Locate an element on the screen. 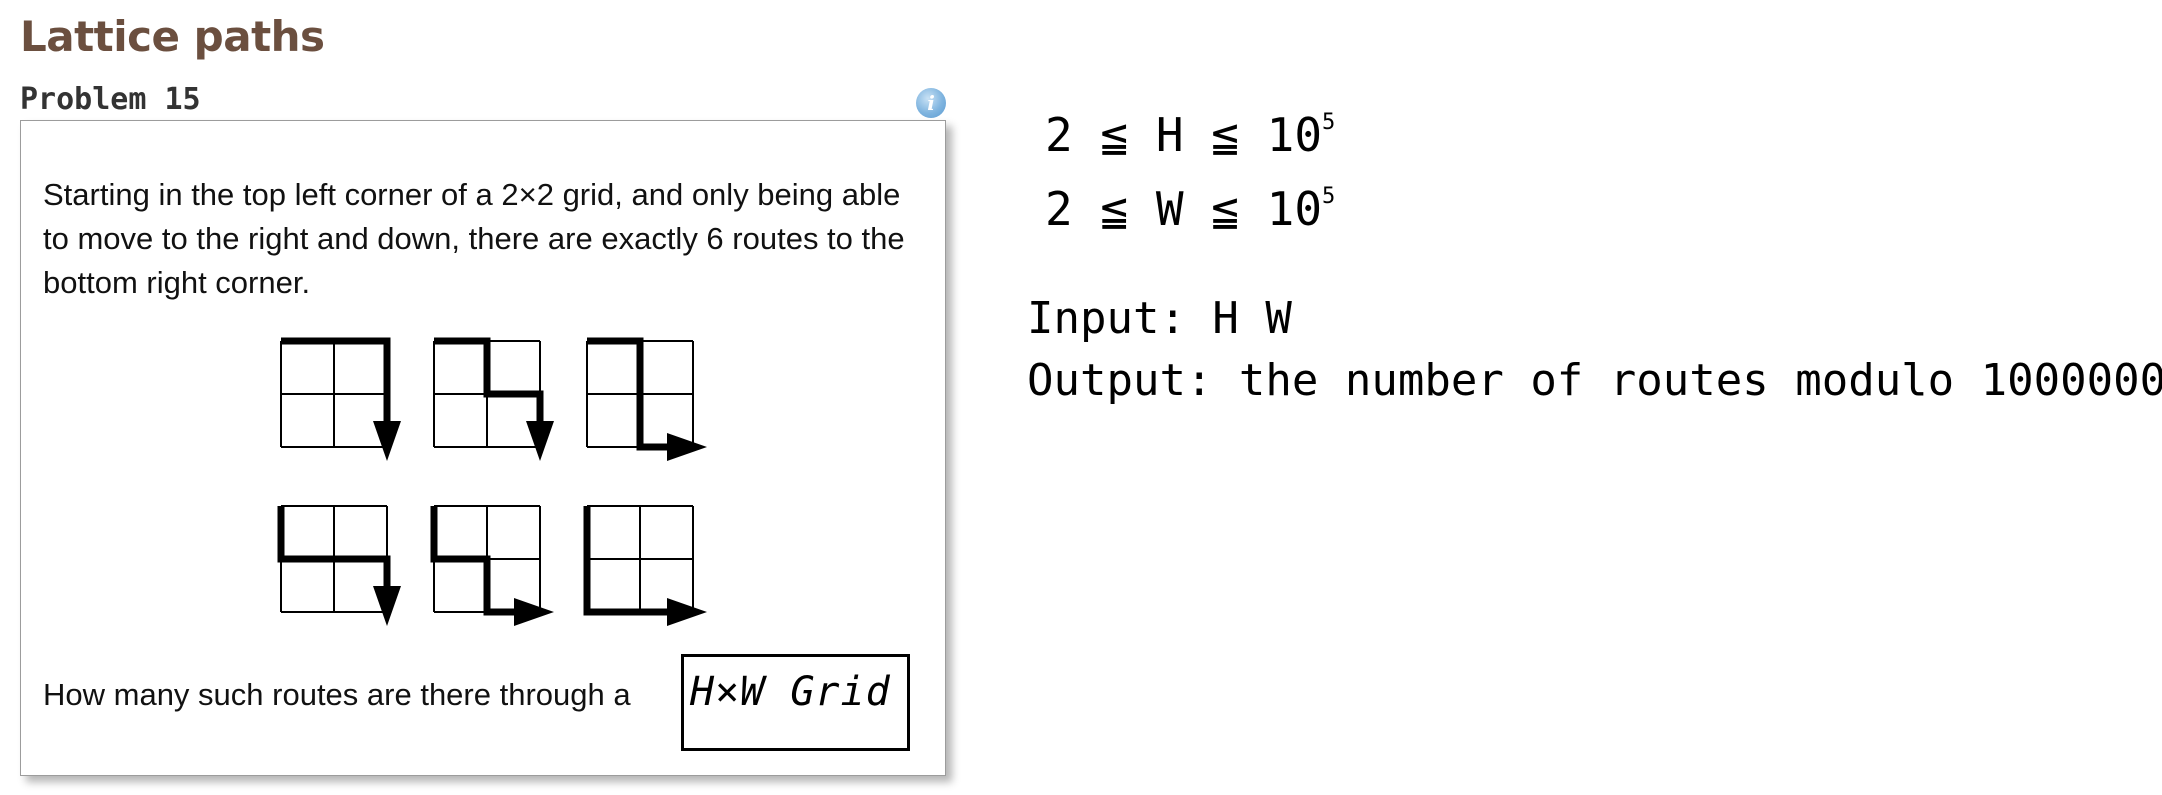 Image resolution: width=2162 pixels, height=795 pixels. constraint-h: 2 ≦ H ≦ 105 is located at coordinates (1190, 129).